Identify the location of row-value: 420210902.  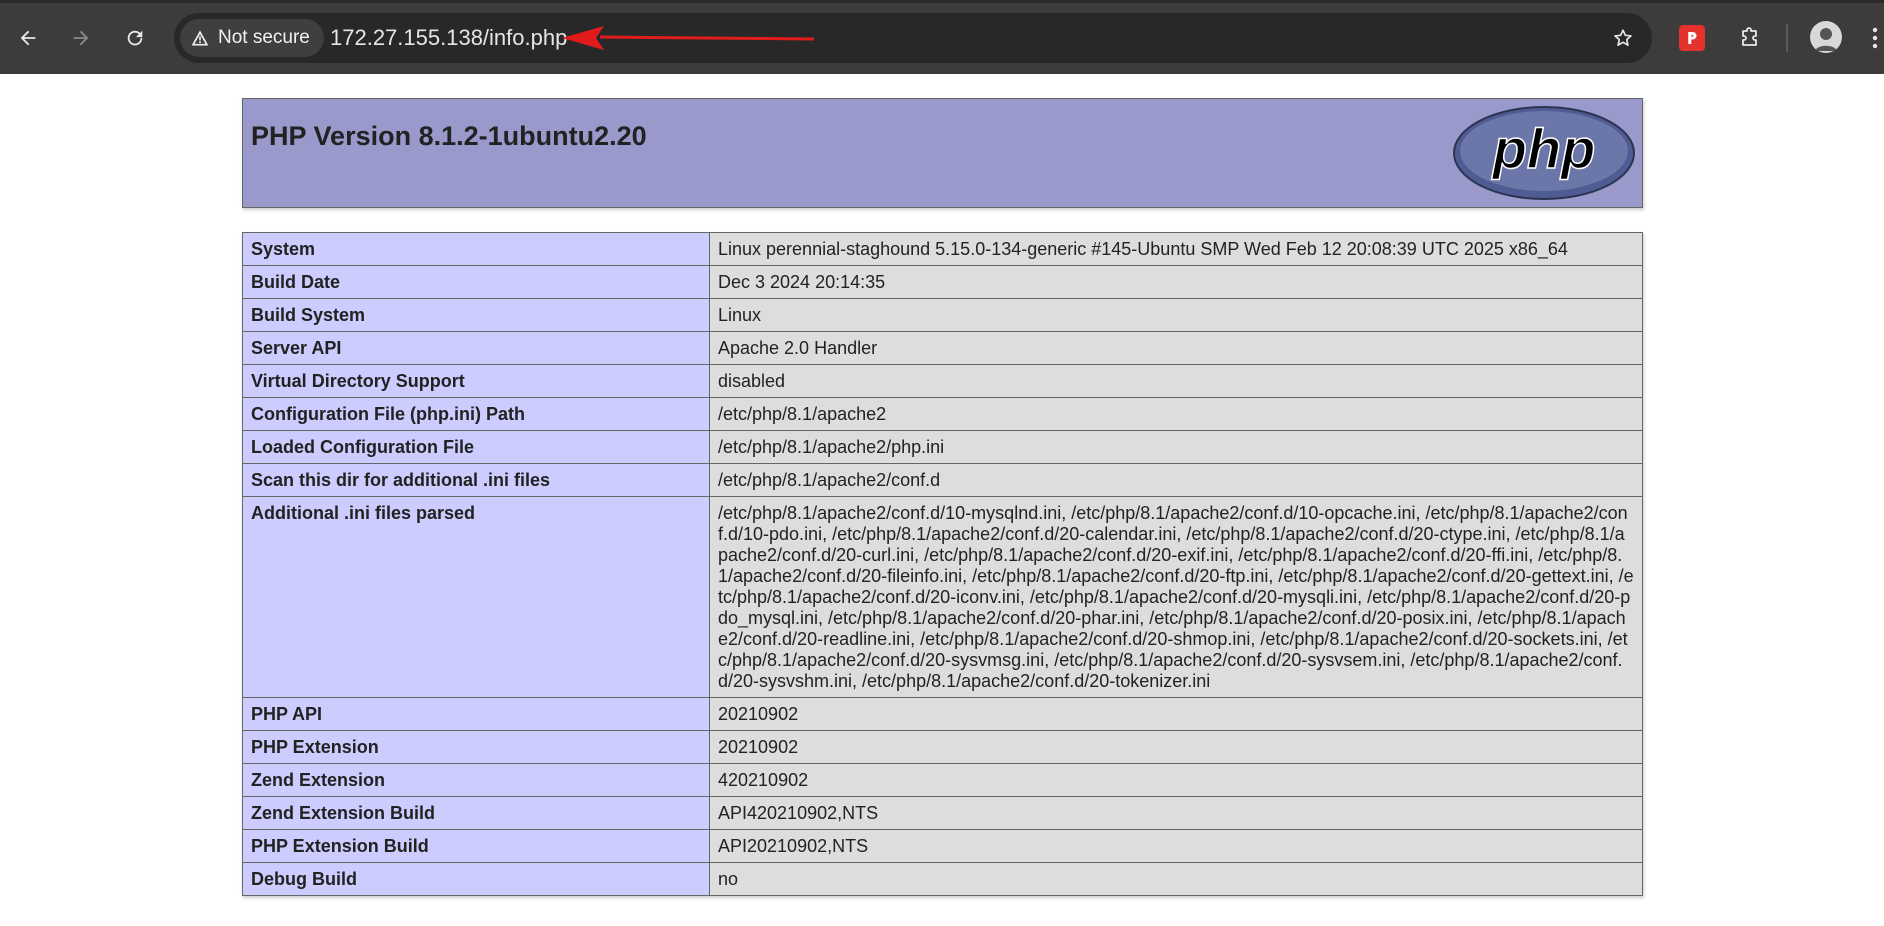
(1176, 780).